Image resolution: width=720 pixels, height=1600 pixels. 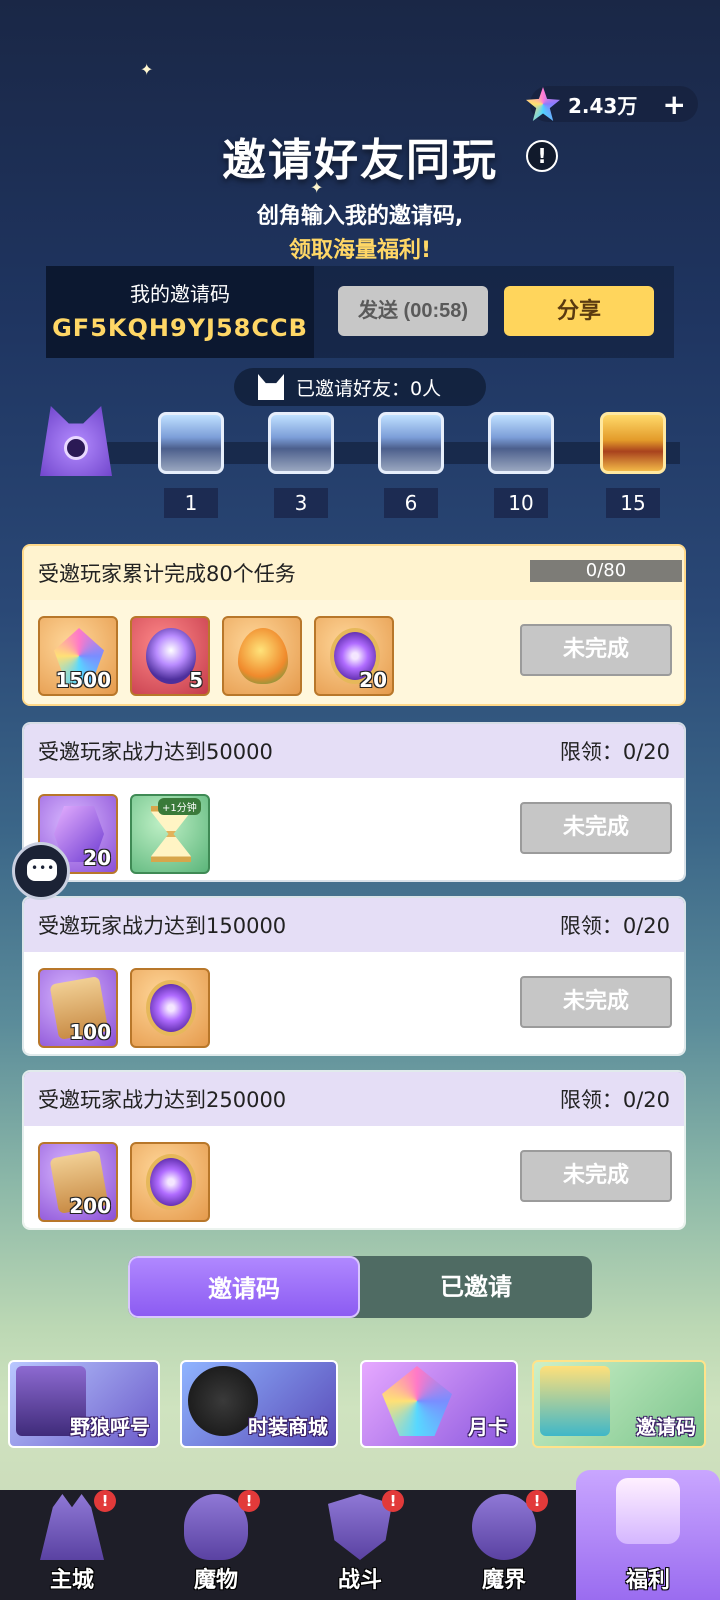 What do you see at coordinates (360, 160) in the screenshot?
I see `page-title: 邀请好友同玩` at bounding box center [360, 160].